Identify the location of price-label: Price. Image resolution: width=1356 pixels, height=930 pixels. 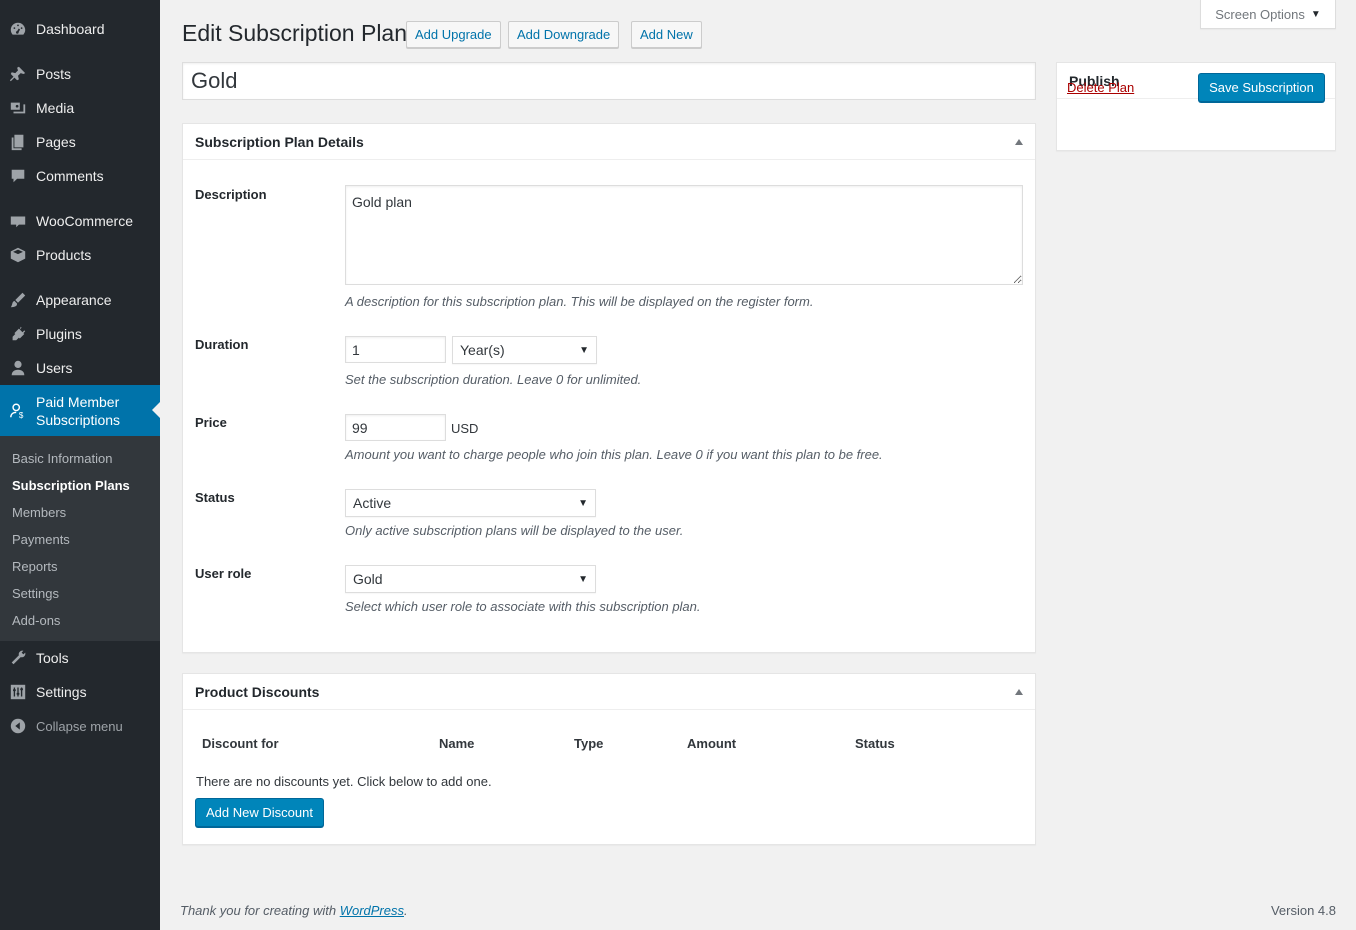
(211, 422).